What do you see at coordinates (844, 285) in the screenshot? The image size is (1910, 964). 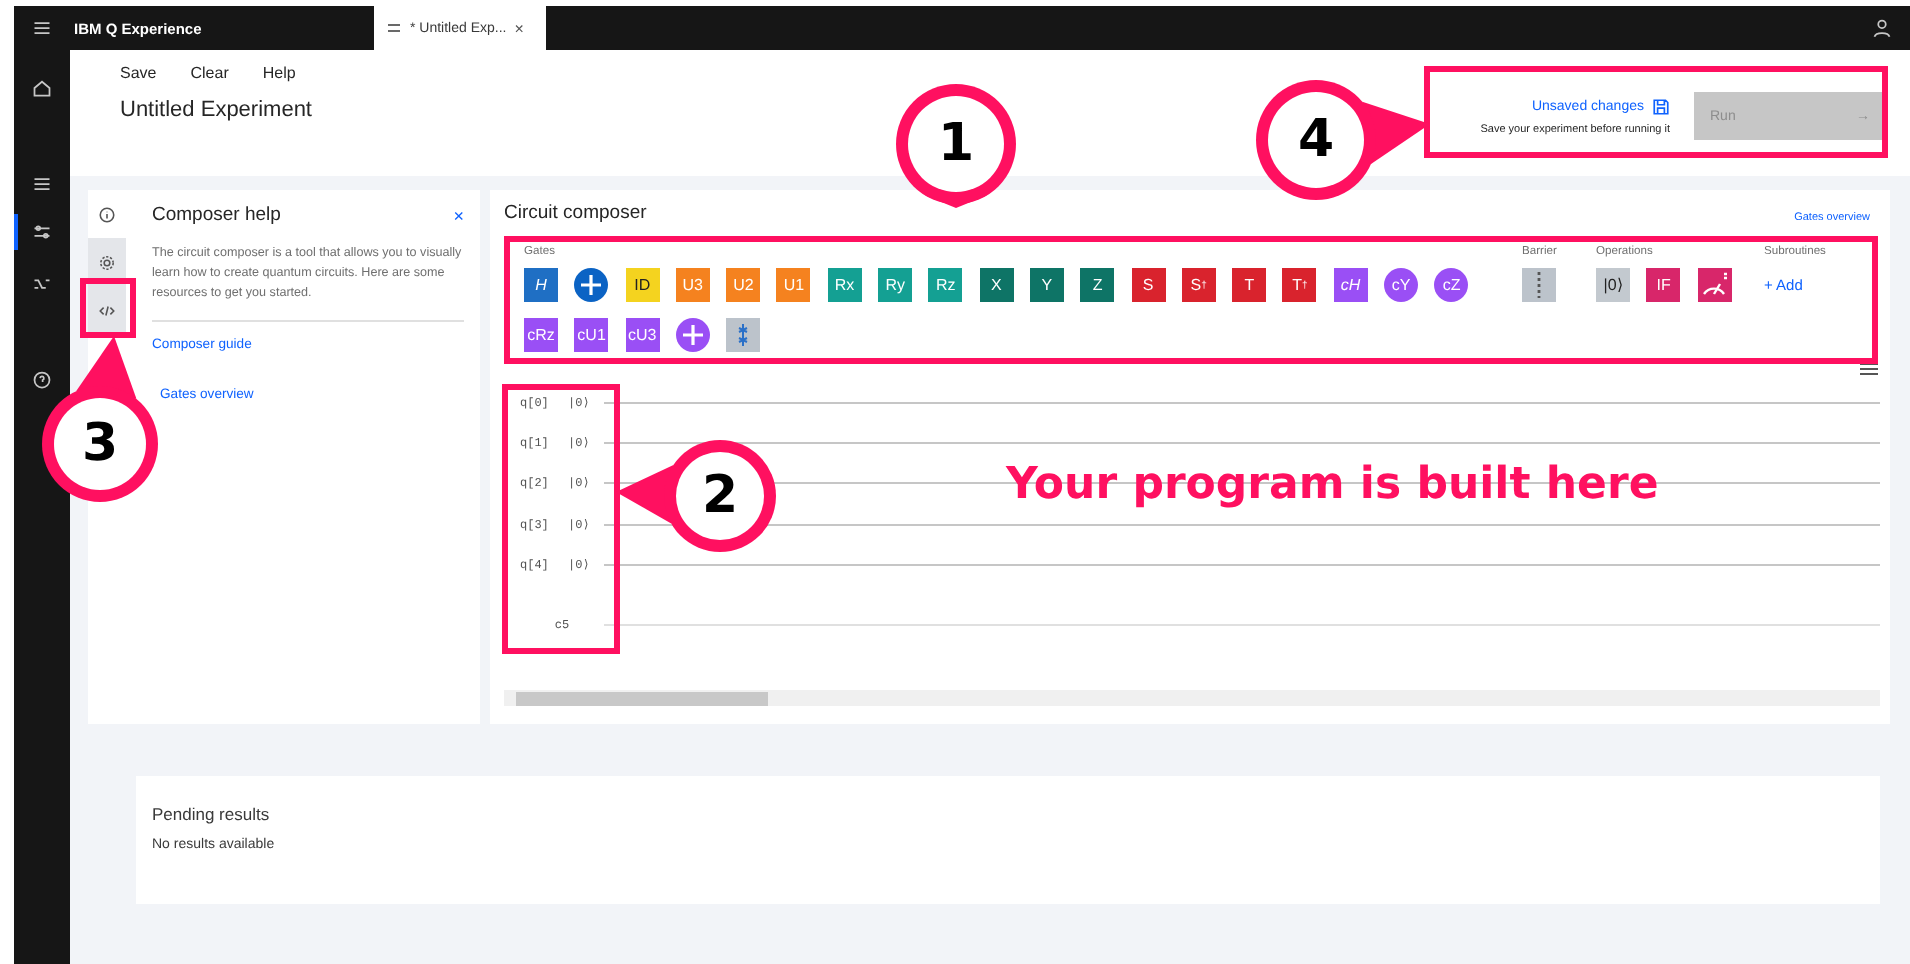 I see `gate-tile: Rx` at bounding box center [844, 285].